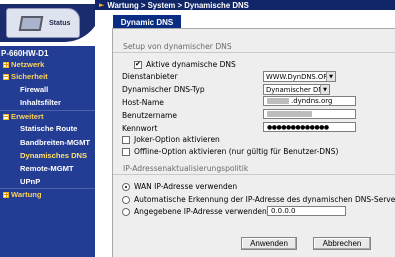 This screenshot has width=395, height=257. I want to click on wan-ip-label: WAN IP-Adresse verwenden, so click(186, 186).